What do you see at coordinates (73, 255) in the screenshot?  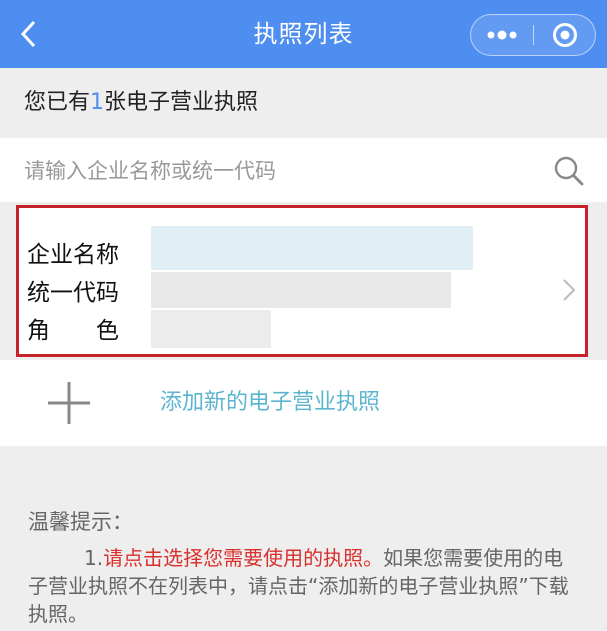 I see `company-name-label: 企业名称` at bounding box center [73, 255].